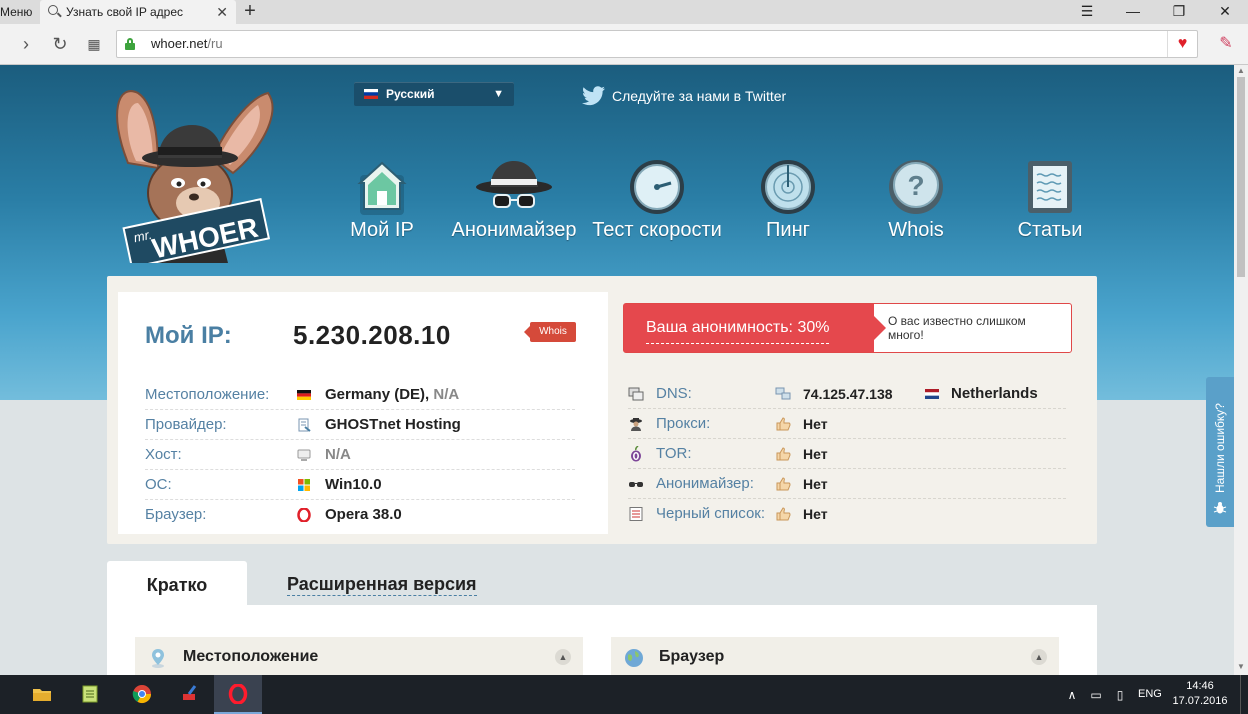  I want to click on maximize-button: ❐, so click(1179, 12).